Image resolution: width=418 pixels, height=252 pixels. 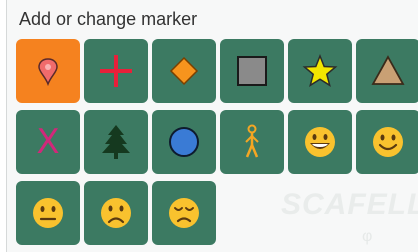 I want to click on marker-cross-button, so click(x=116, y=71).